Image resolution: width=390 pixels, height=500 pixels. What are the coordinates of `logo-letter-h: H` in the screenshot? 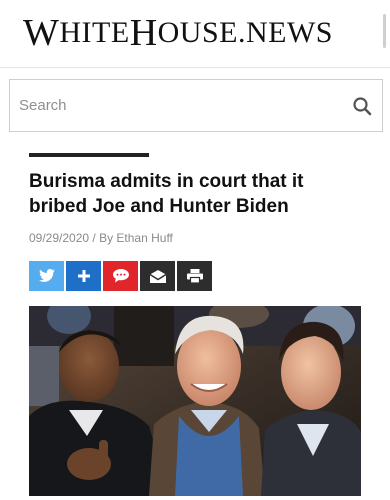 It's located at (143, 33).